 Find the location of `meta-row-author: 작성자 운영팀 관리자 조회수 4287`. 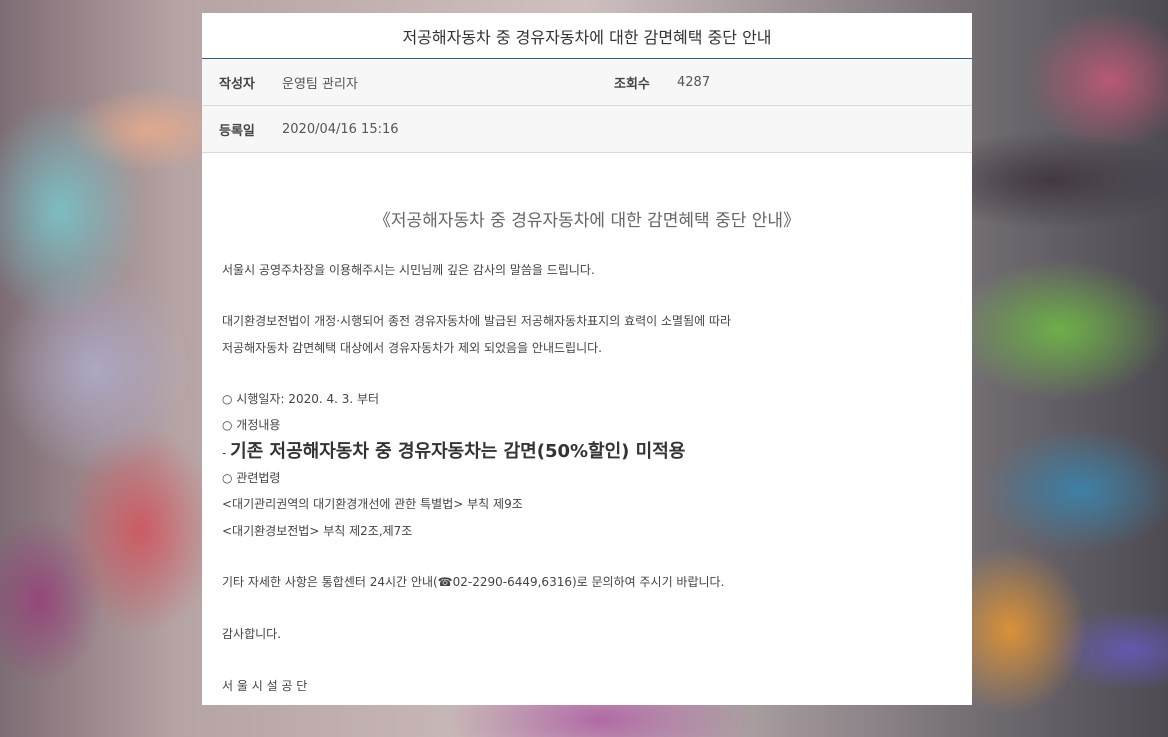

meta-row-author: 작성자 운영팀 관리자 조회수 4287 is located at coordinates (587, 82).